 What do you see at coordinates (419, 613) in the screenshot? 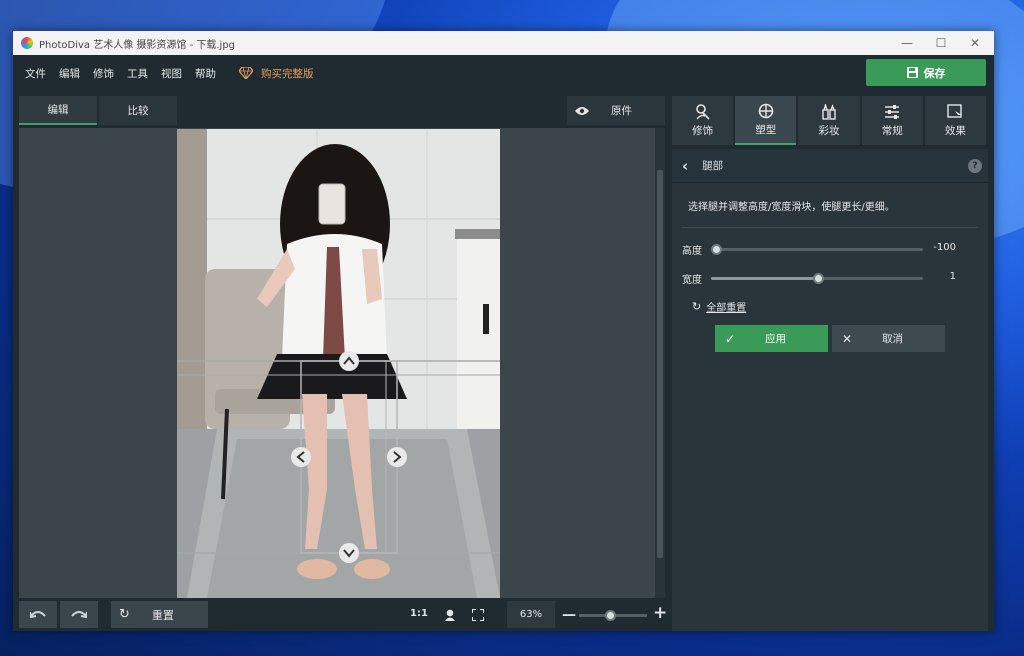
I see `ratio-1-1-button: 1:1` at bounding box center [419, 613].